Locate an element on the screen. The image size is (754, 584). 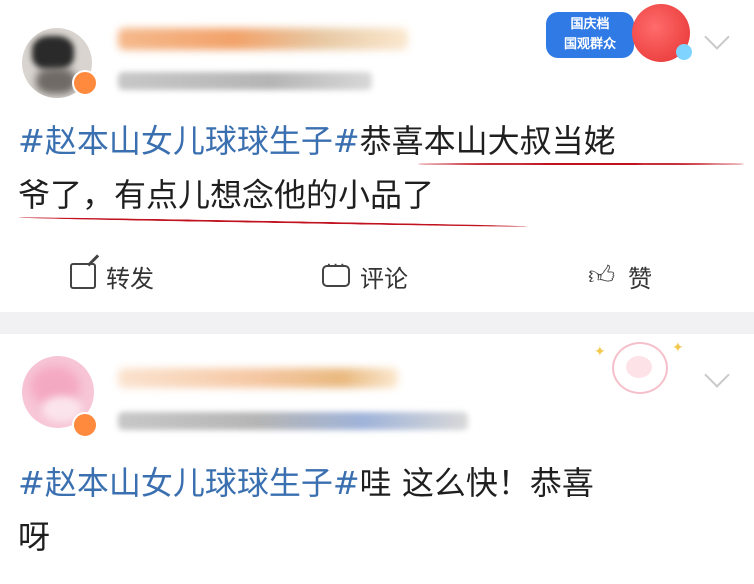
comment-label: 评论 is located at coordinates (384, 278).